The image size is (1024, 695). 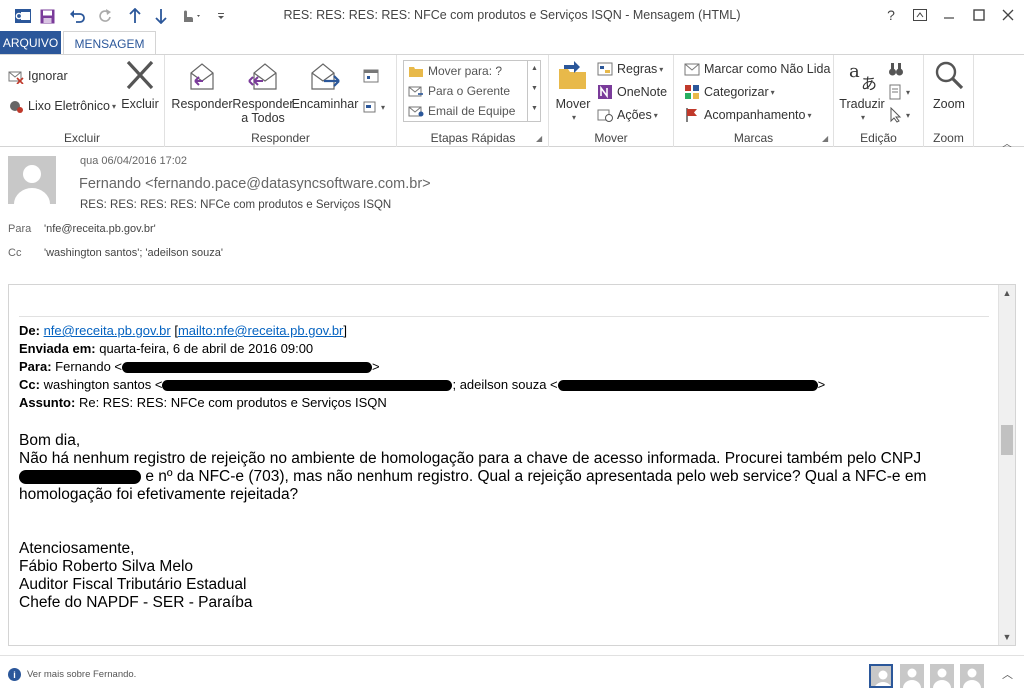 What do you see at coordinates (325, 85) in the screenshot?
I see `forward-button: Encaminhar` at bounding box center [325, 85].